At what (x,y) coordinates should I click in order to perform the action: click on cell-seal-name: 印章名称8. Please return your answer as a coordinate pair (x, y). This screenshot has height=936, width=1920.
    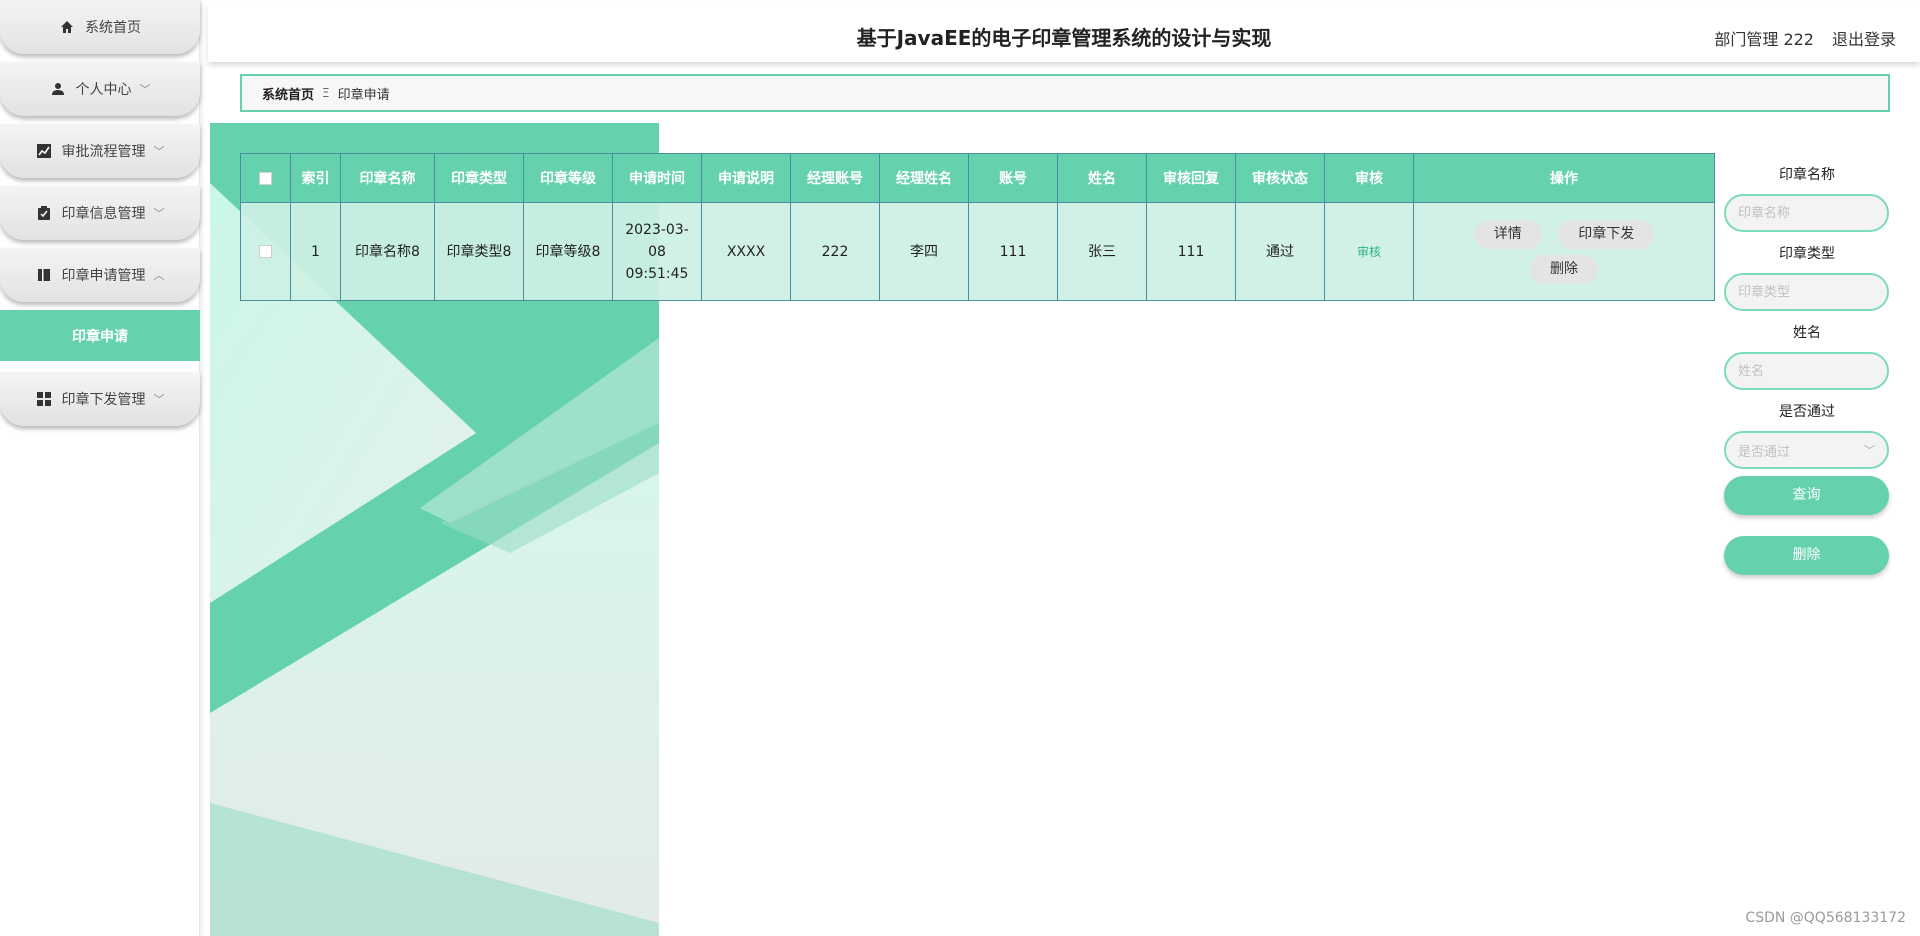
    Looking at the image, I should click on (387, 251).